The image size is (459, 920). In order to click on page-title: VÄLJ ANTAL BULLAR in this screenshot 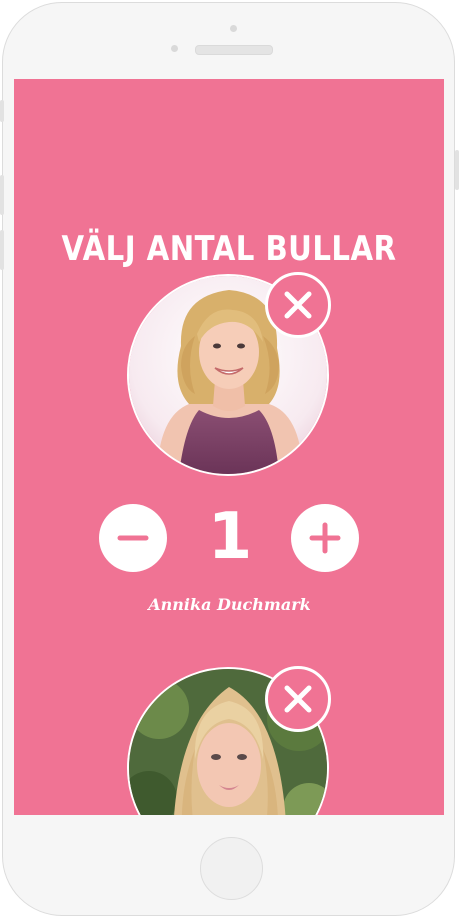, I will do `click(229, 249)`.